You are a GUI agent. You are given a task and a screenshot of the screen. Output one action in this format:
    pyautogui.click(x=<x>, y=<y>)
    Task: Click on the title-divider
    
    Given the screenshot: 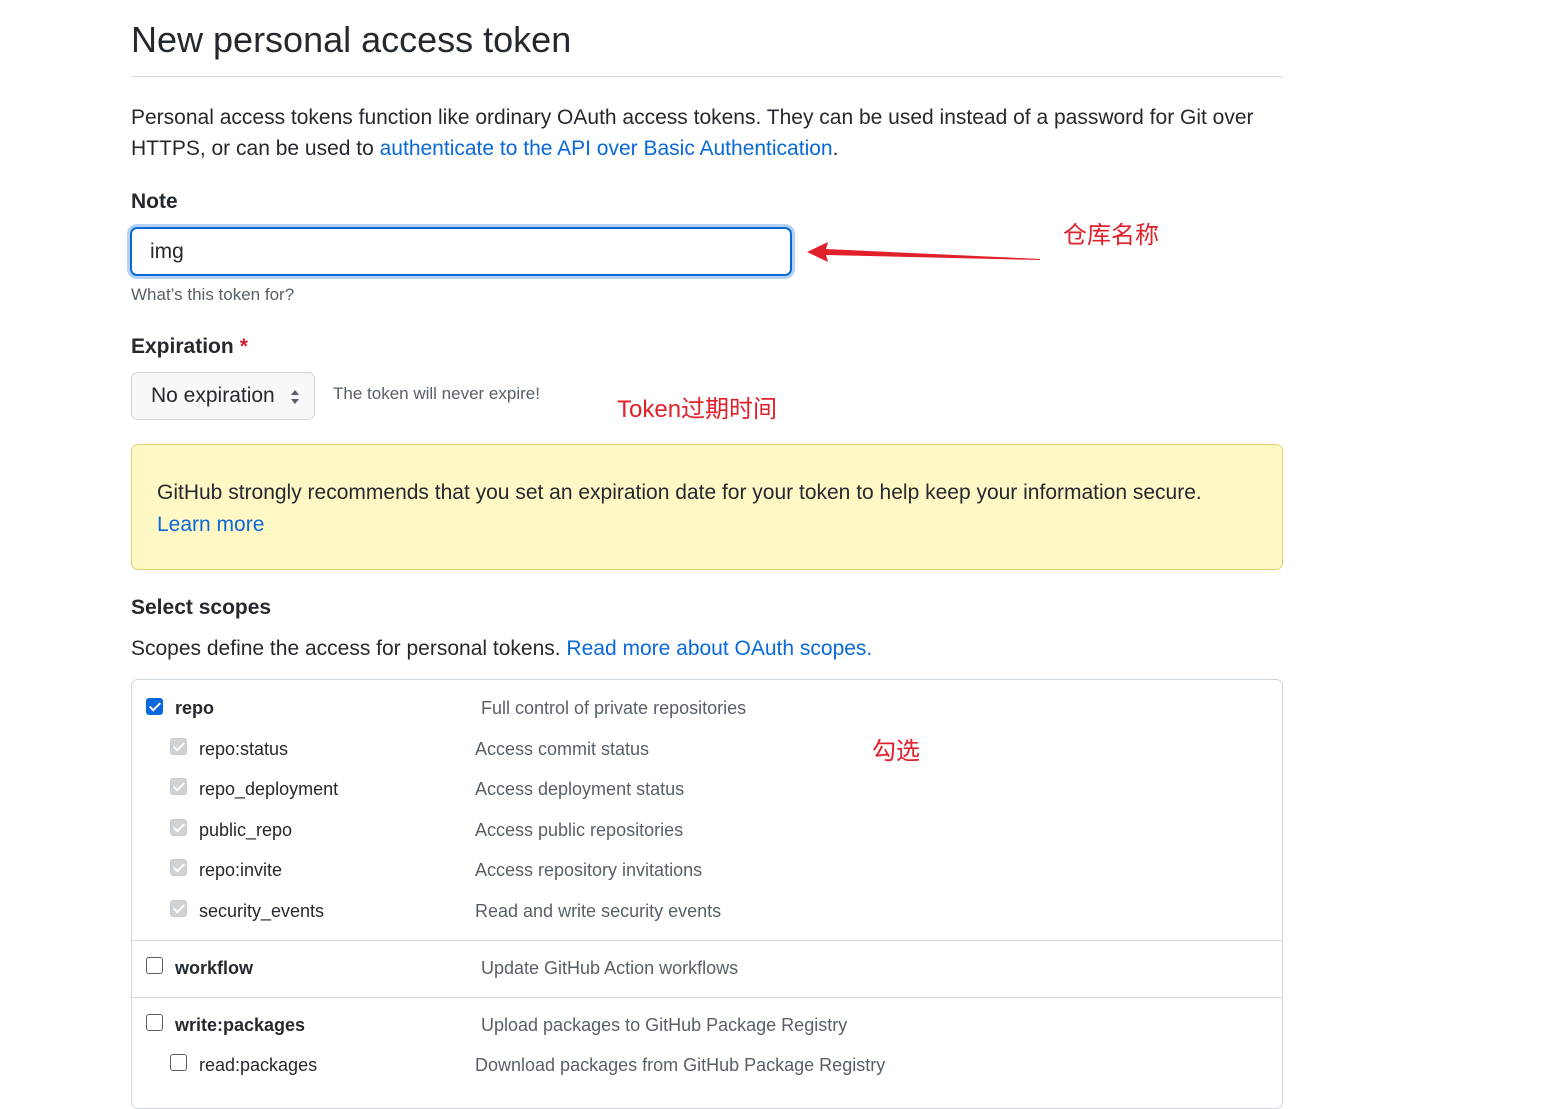 What is the action you would take?
    pyautogui.click(x=707, y=76)
    